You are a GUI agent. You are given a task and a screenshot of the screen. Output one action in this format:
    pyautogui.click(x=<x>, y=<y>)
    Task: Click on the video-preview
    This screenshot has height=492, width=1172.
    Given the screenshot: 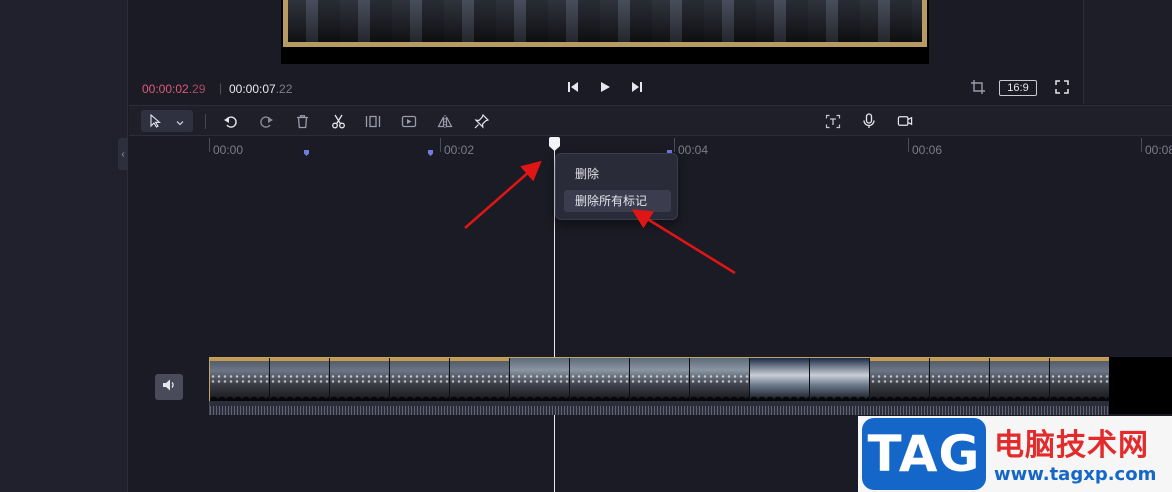 What is the action you would take?
    pyautogui.click(x=605, y=32)
    